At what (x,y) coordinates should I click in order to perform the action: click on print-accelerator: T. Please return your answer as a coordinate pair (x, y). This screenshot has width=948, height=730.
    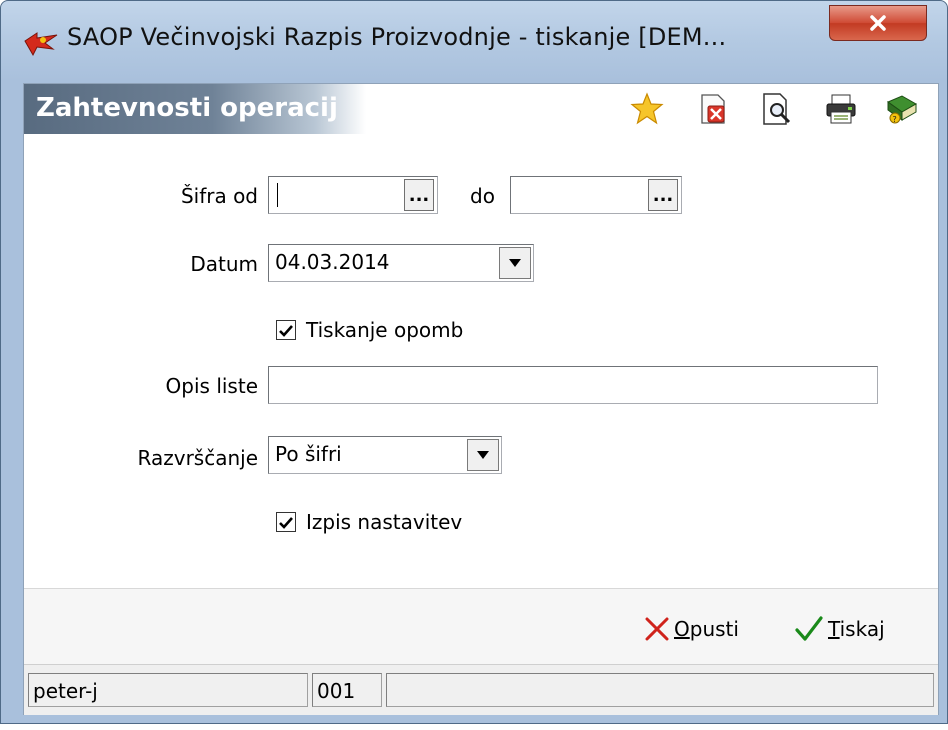
    Looking at the image, I should click on (834, 629).